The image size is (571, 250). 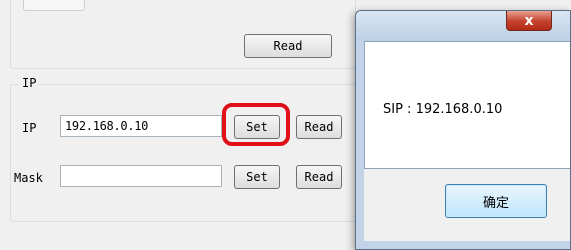 I want to click on close-button: x, so click(x=529, y=21).